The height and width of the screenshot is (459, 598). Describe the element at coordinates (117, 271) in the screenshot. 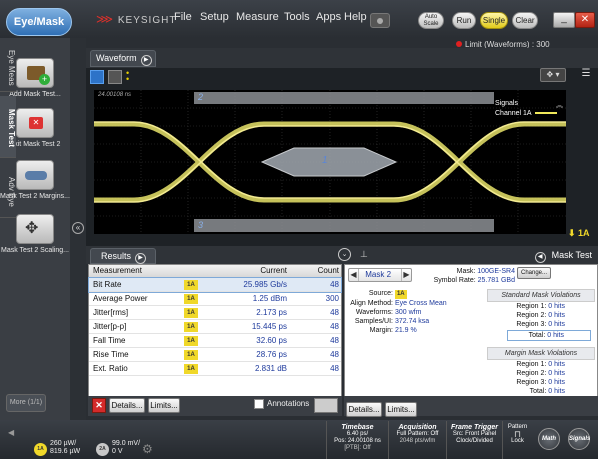

I see `col-measurement: Measurement` at that location.